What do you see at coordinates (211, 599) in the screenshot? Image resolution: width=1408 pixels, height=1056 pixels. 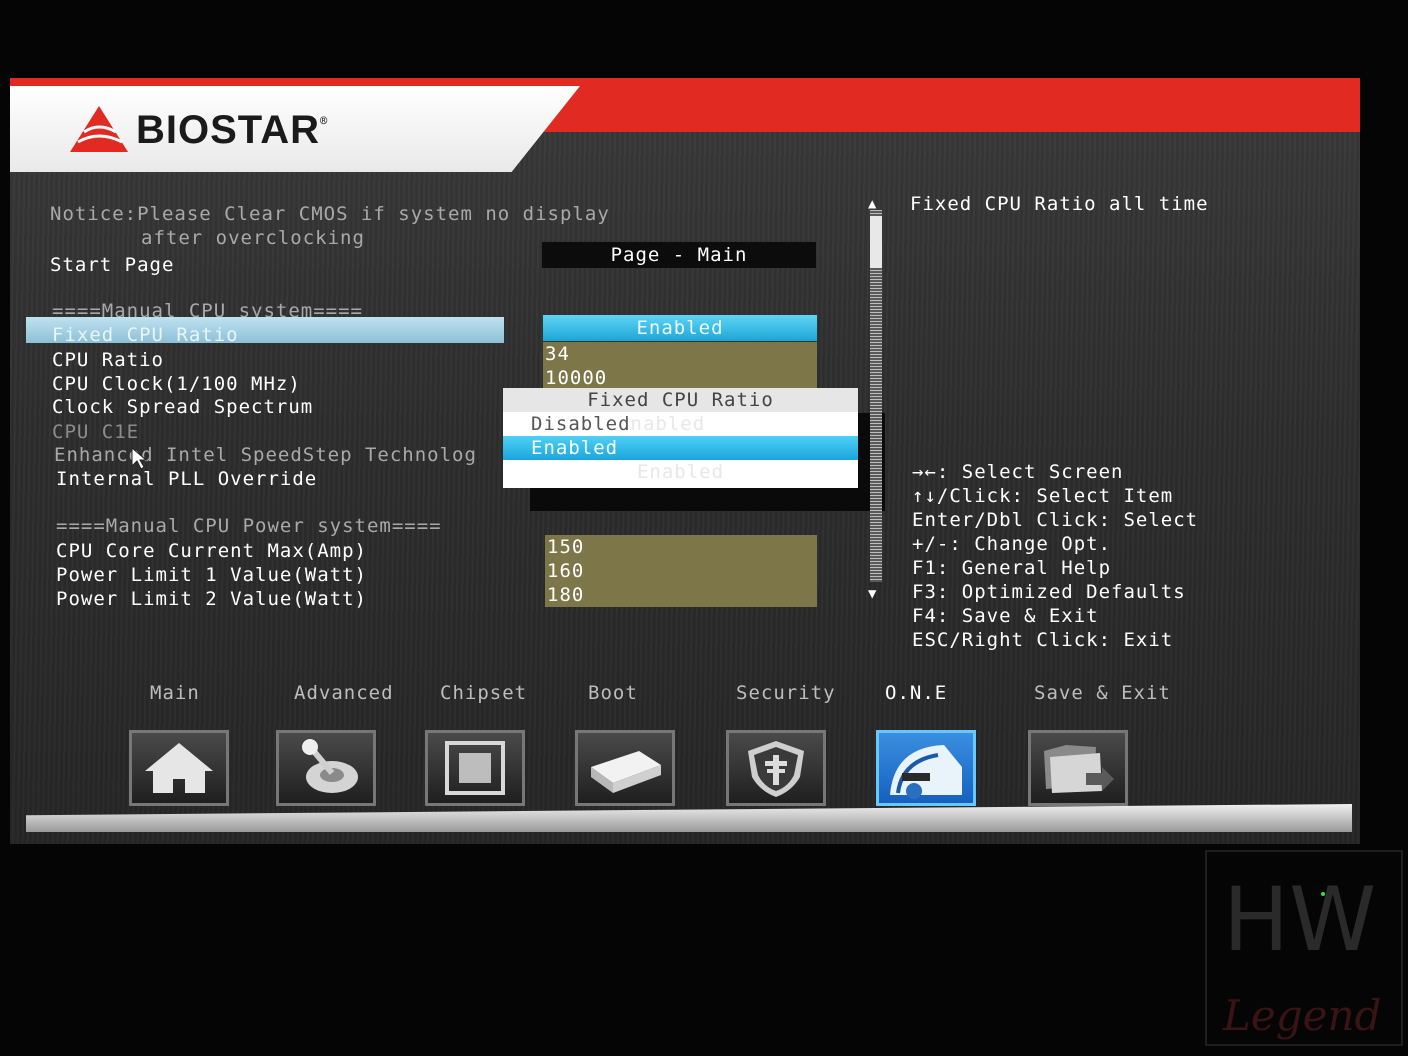 I see `setting-power-limit-2: Power Limit 2 Value(Watt)` at bounding box center [211, 599].